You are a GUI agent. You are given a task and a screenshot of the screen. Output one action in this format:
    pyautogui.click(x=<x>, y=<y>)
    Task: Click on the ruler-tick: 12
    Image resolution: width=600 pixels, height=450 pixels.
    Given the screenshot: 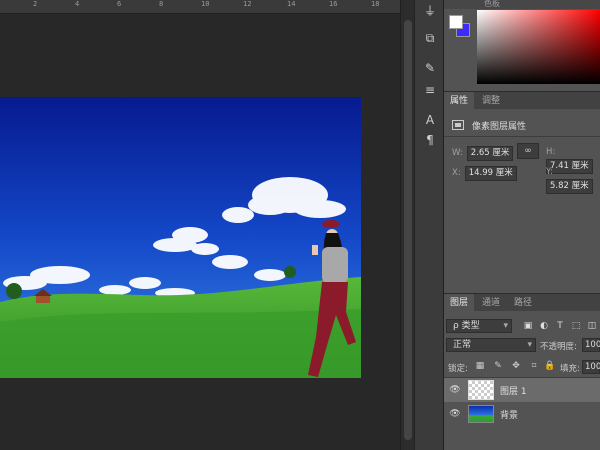 What is the action you would take?
    pyautogui.click(x=247, y=4)
    